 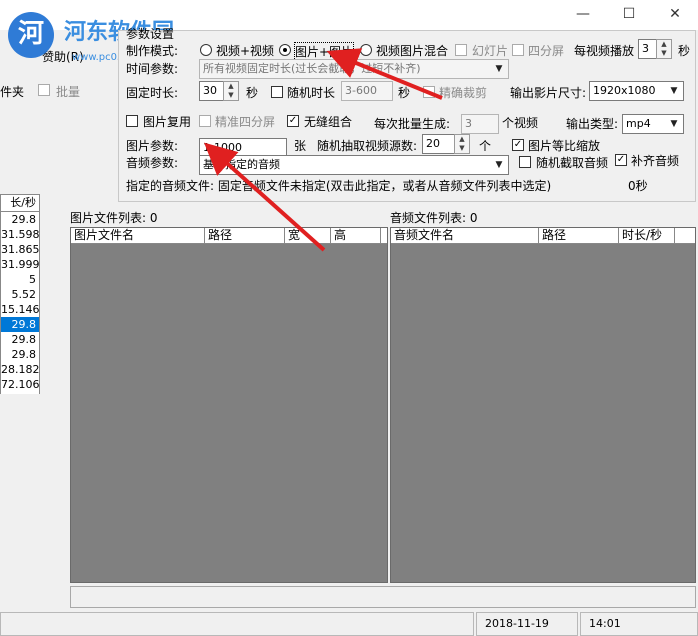 I want to click on column-audio-name: 音频文件名, so click(x=465, y=236).